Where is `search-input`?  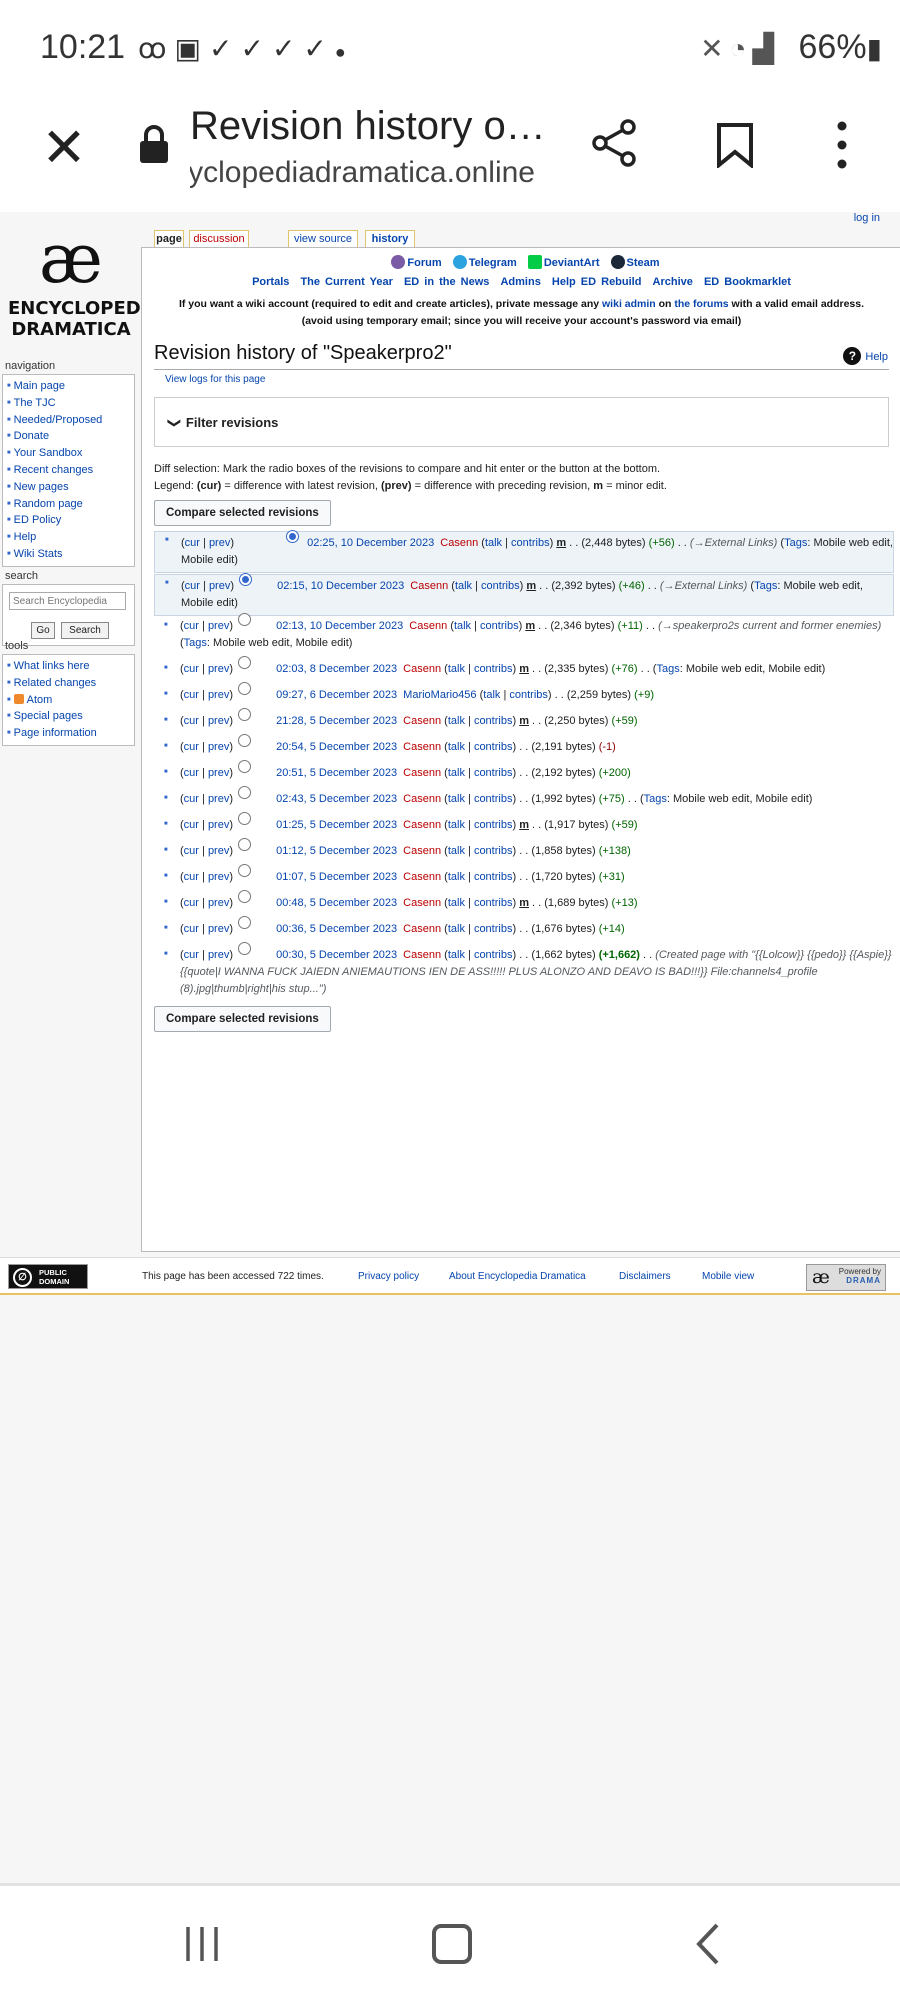
search-input is located at coordinates (67, 601).